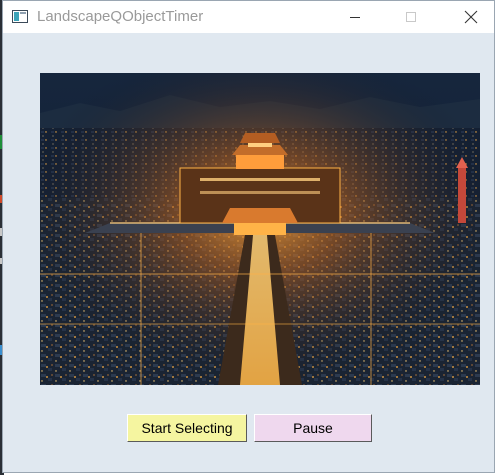  I want to click on minimize-button, so click(355, 17).